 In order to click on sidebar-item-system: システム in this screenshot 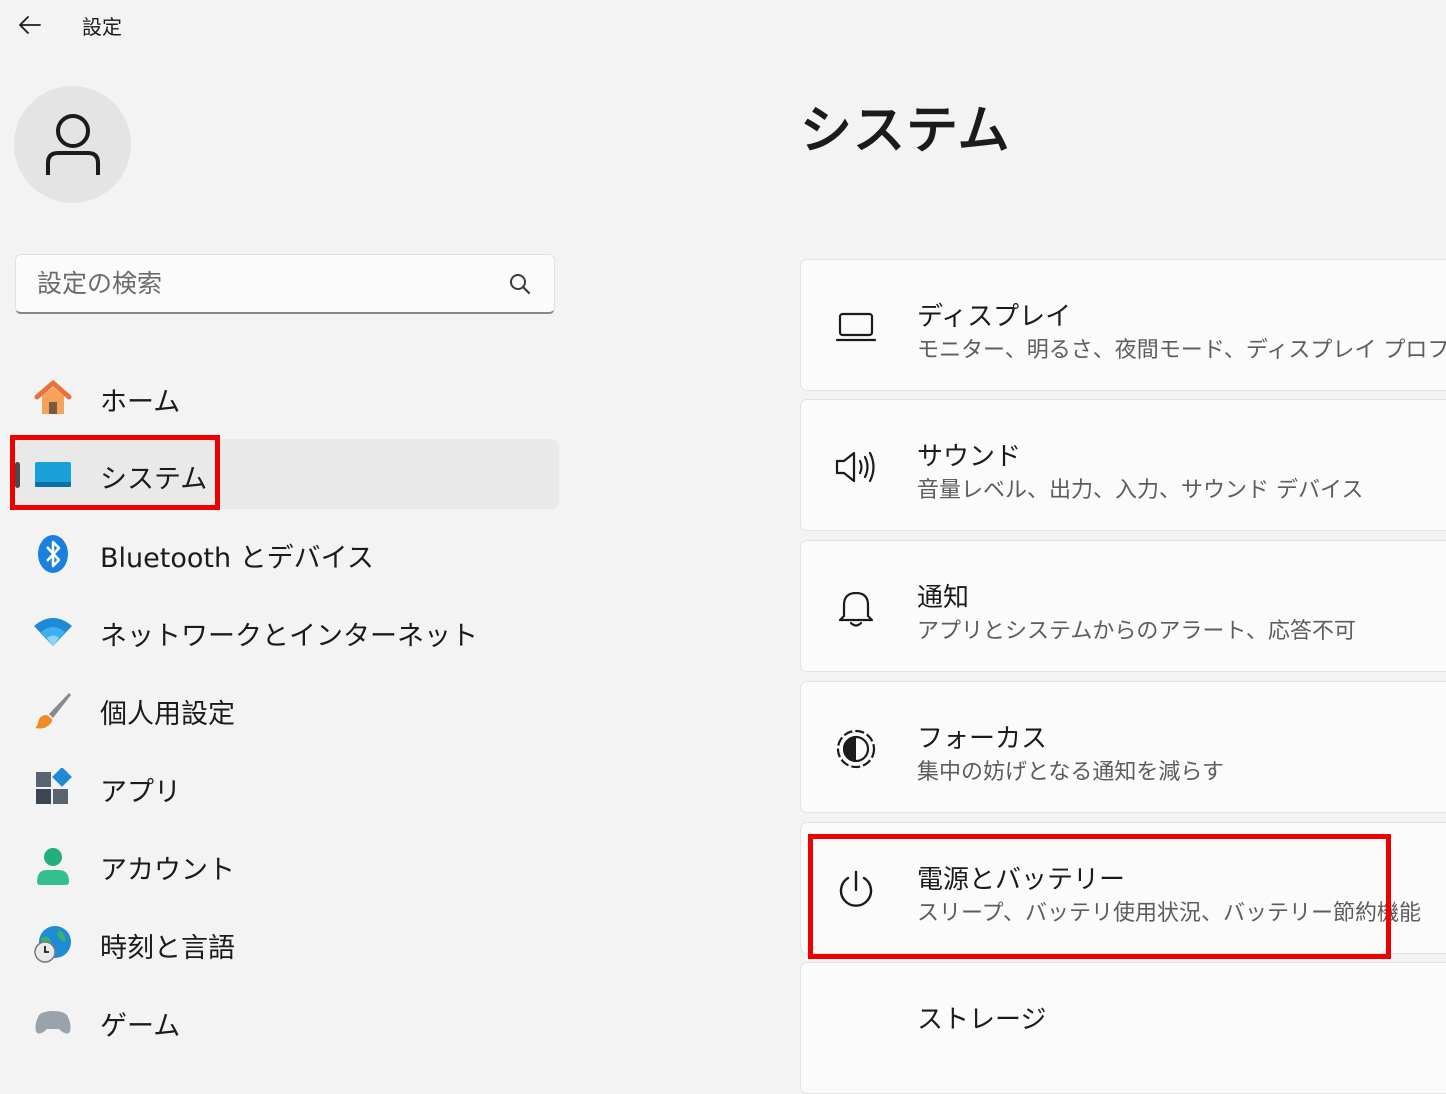, I will do `click(287, 474)`.